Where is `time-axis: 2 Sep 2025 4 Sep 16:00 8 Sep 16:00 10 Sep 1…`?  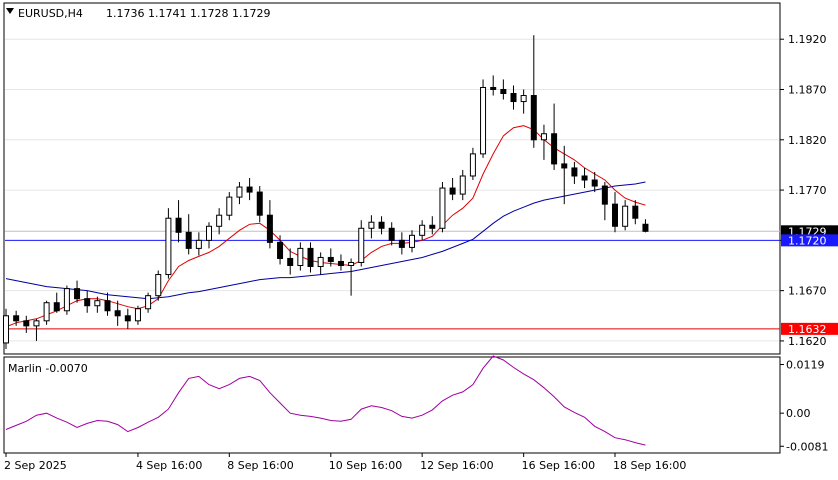 time-axis: 2 Sep 2025 4 Sep 16:00 8 Sep 16:00 10 Sep 1… is located at coordinates (345, 462).